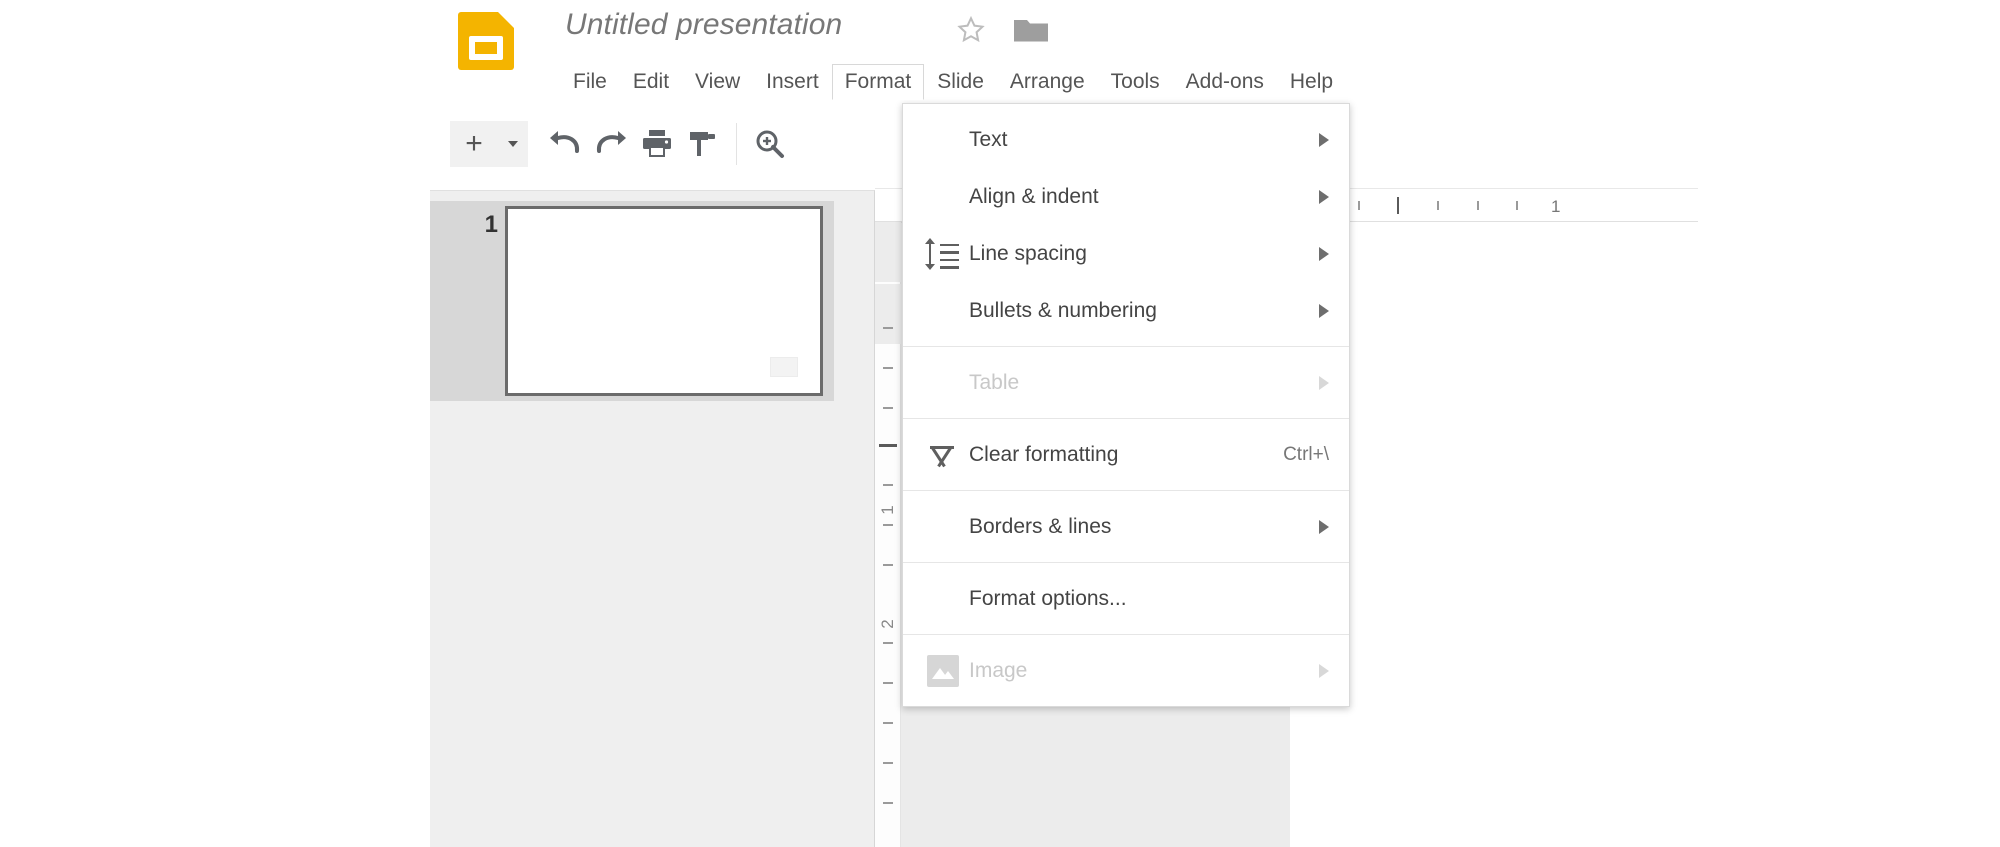  What do you see at coordinates (942, 253) in the screenshot?
I see `line-spacing-icon` at bounding box center [942, 253].